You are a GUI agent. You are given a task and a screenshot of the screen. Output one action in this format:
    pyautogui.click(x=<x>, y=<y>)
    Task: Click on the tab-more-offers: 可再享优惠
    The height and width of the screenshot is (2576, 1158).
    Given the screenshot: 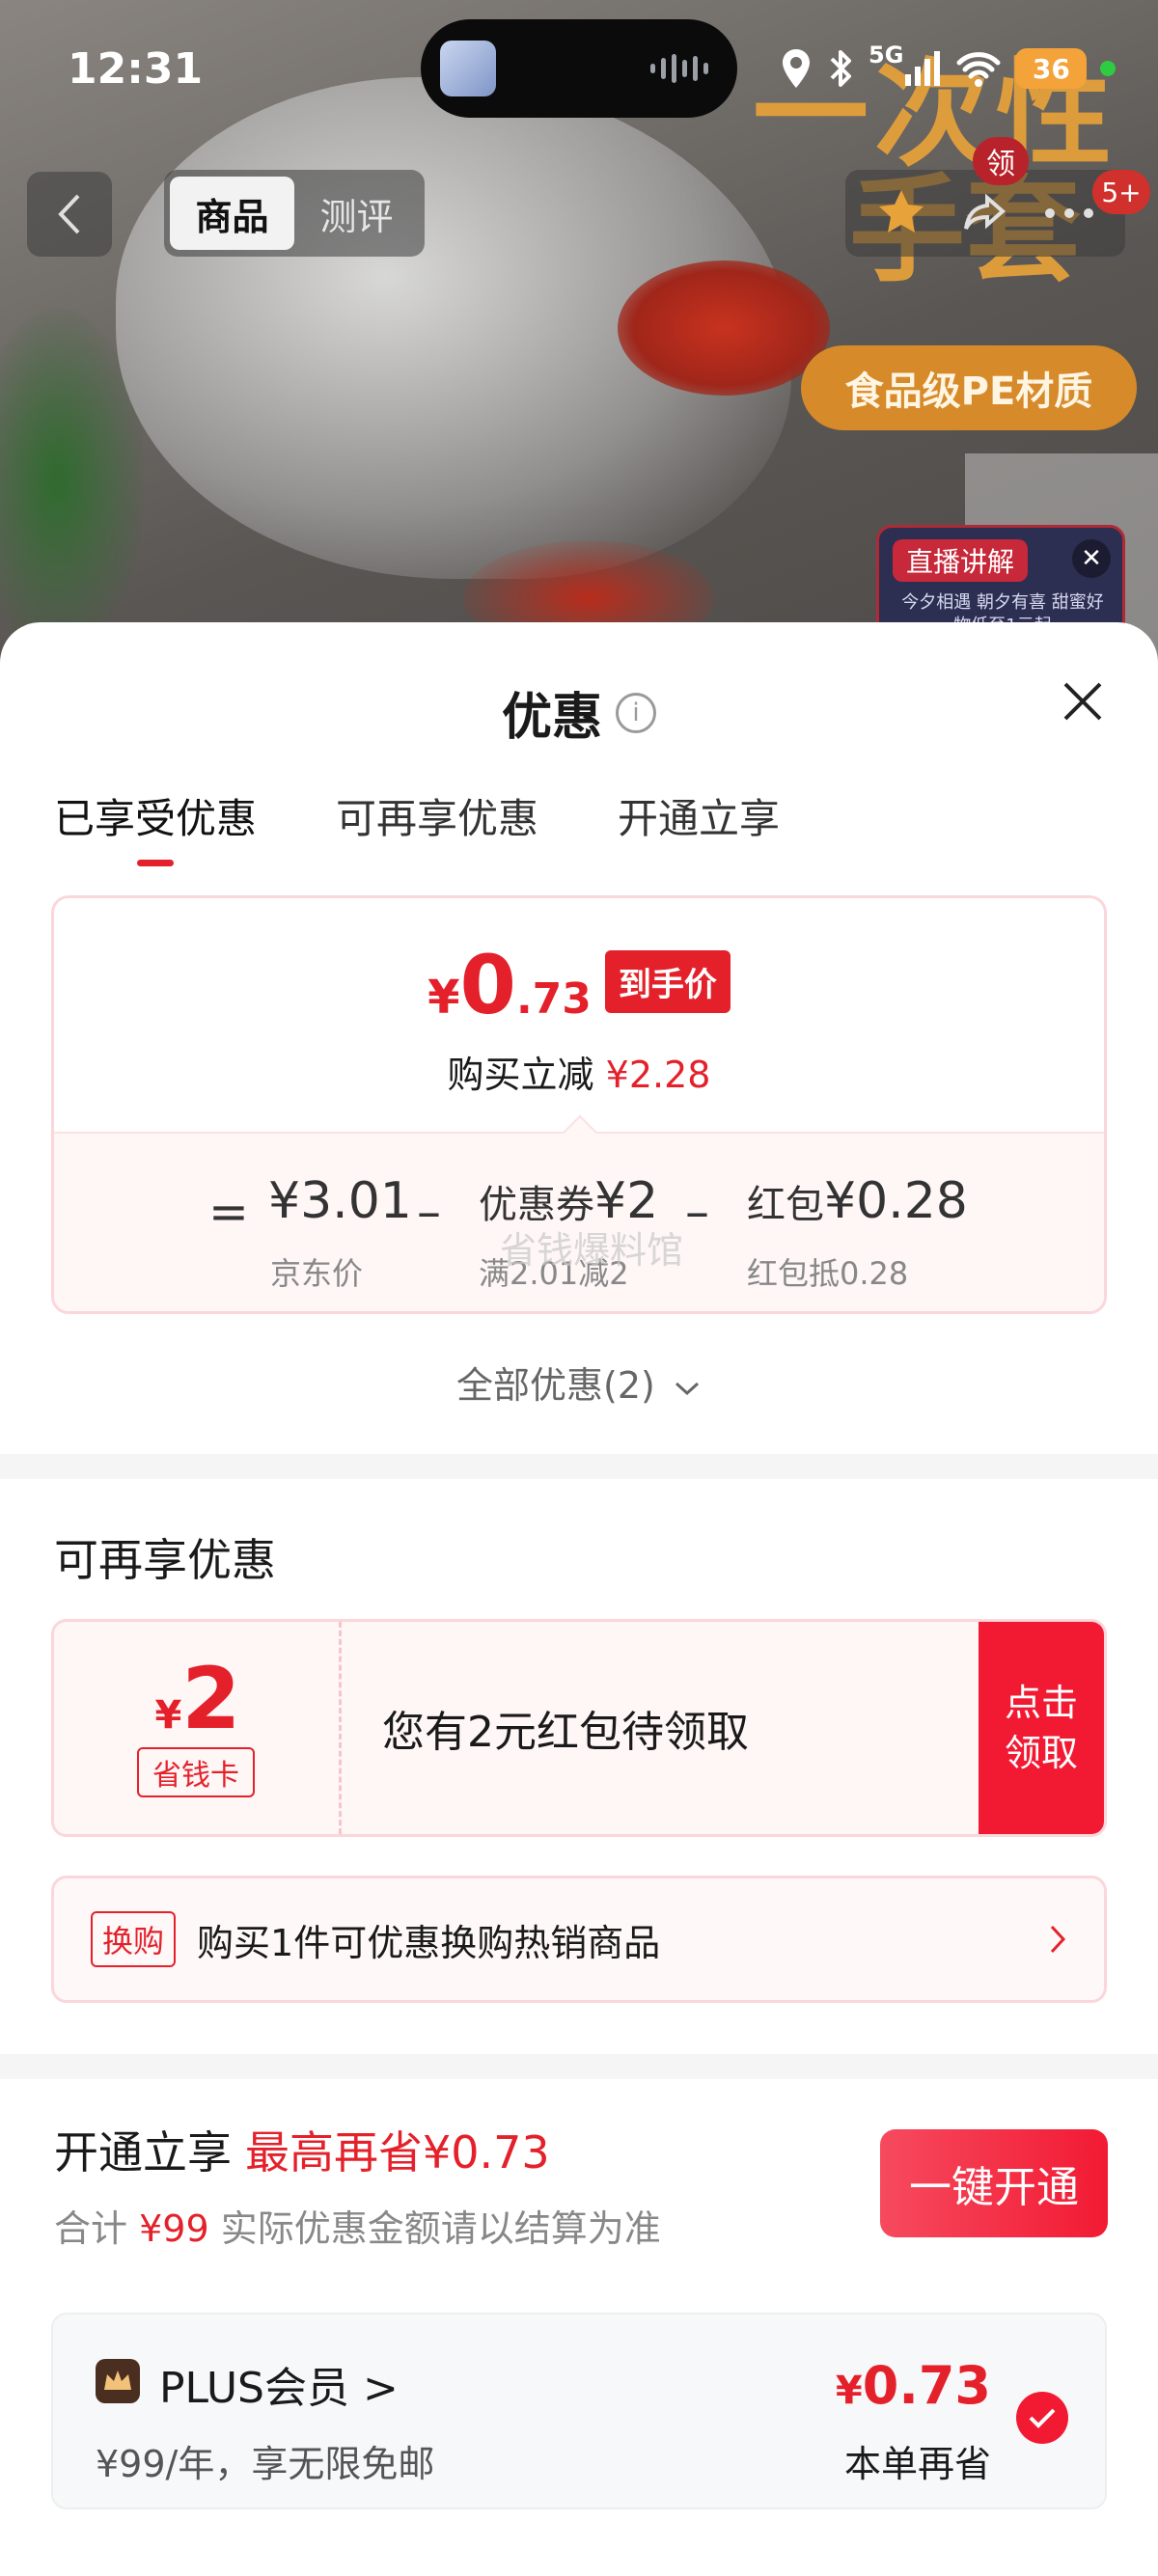 What is the action you would take?
    pyautogui.click(x=437, y=820)
    